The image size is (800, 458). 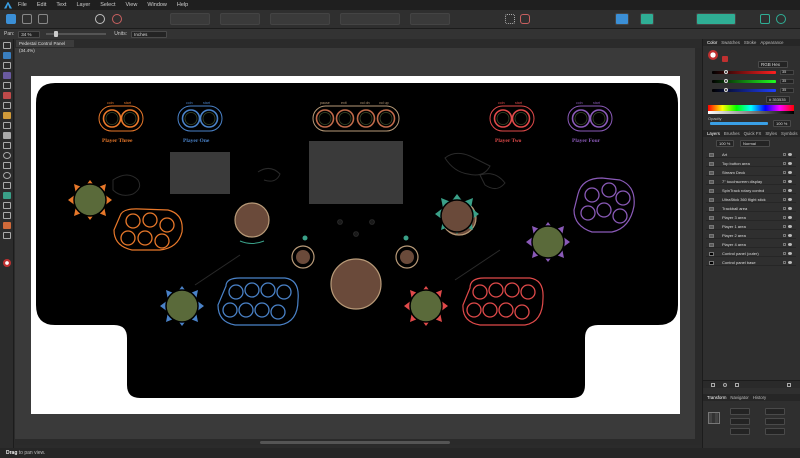 What do you see at coordinates (730, 42) in the screenshot?
I see `tab-swatches: Swatches` at bounding box center [730, 42].